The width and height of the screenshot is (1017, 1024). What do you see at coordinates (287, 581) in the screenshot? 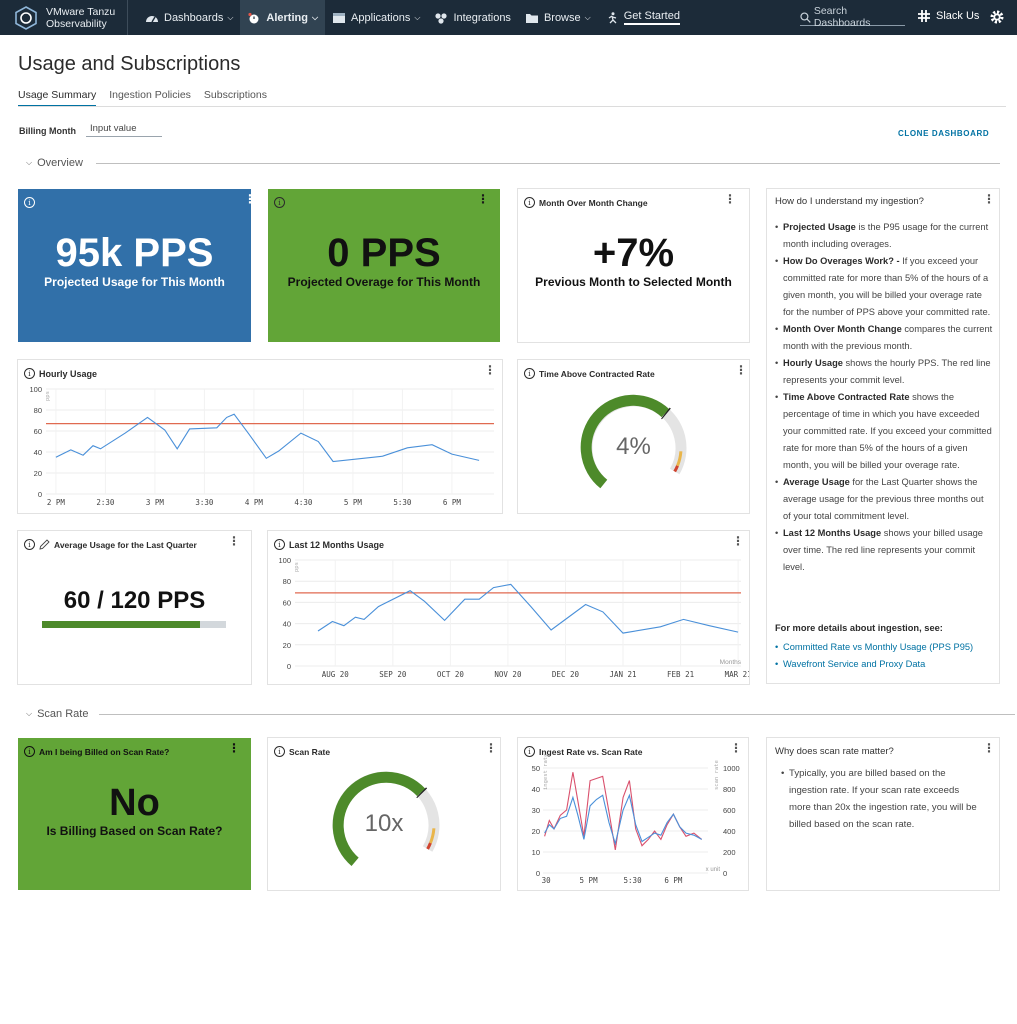
I see `y-tick-label: 80` at bounding box center [287, 581].